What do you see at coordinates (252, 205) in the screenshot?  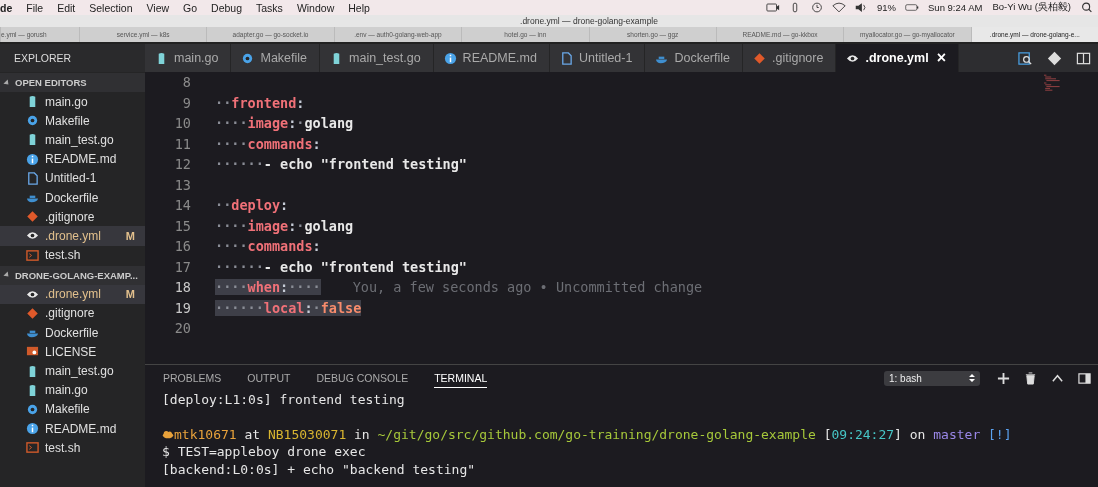 I see `code-line: ··deploy:` at bounding box center [252, 205].